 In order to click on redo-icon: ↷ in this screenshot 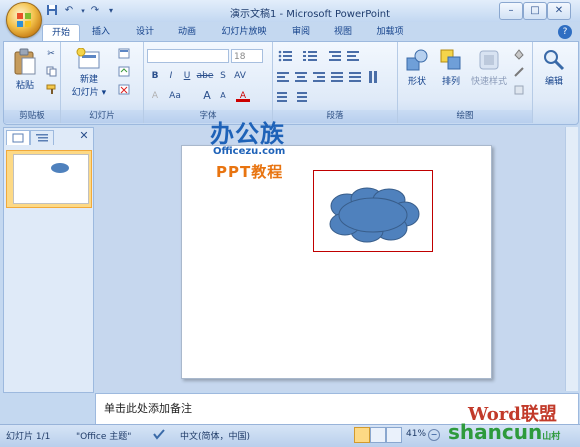, I will do `click(95, 11)`.